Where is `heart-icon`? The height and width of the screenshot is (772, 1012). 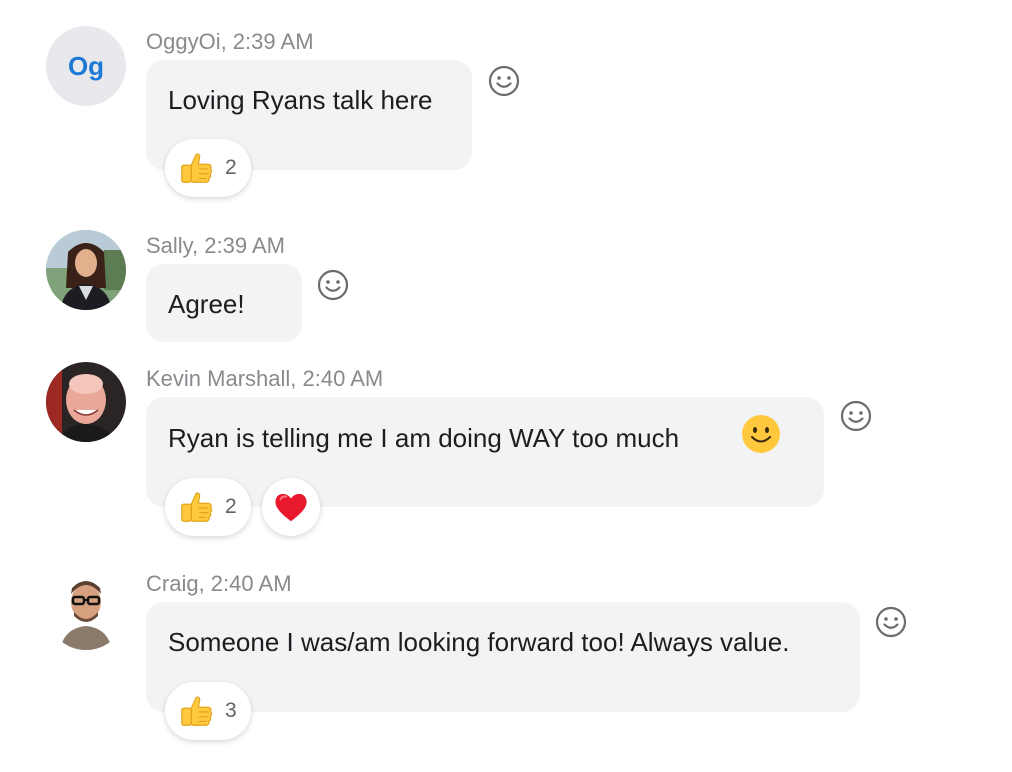
heart-icon is located at coordinates (291, 507).